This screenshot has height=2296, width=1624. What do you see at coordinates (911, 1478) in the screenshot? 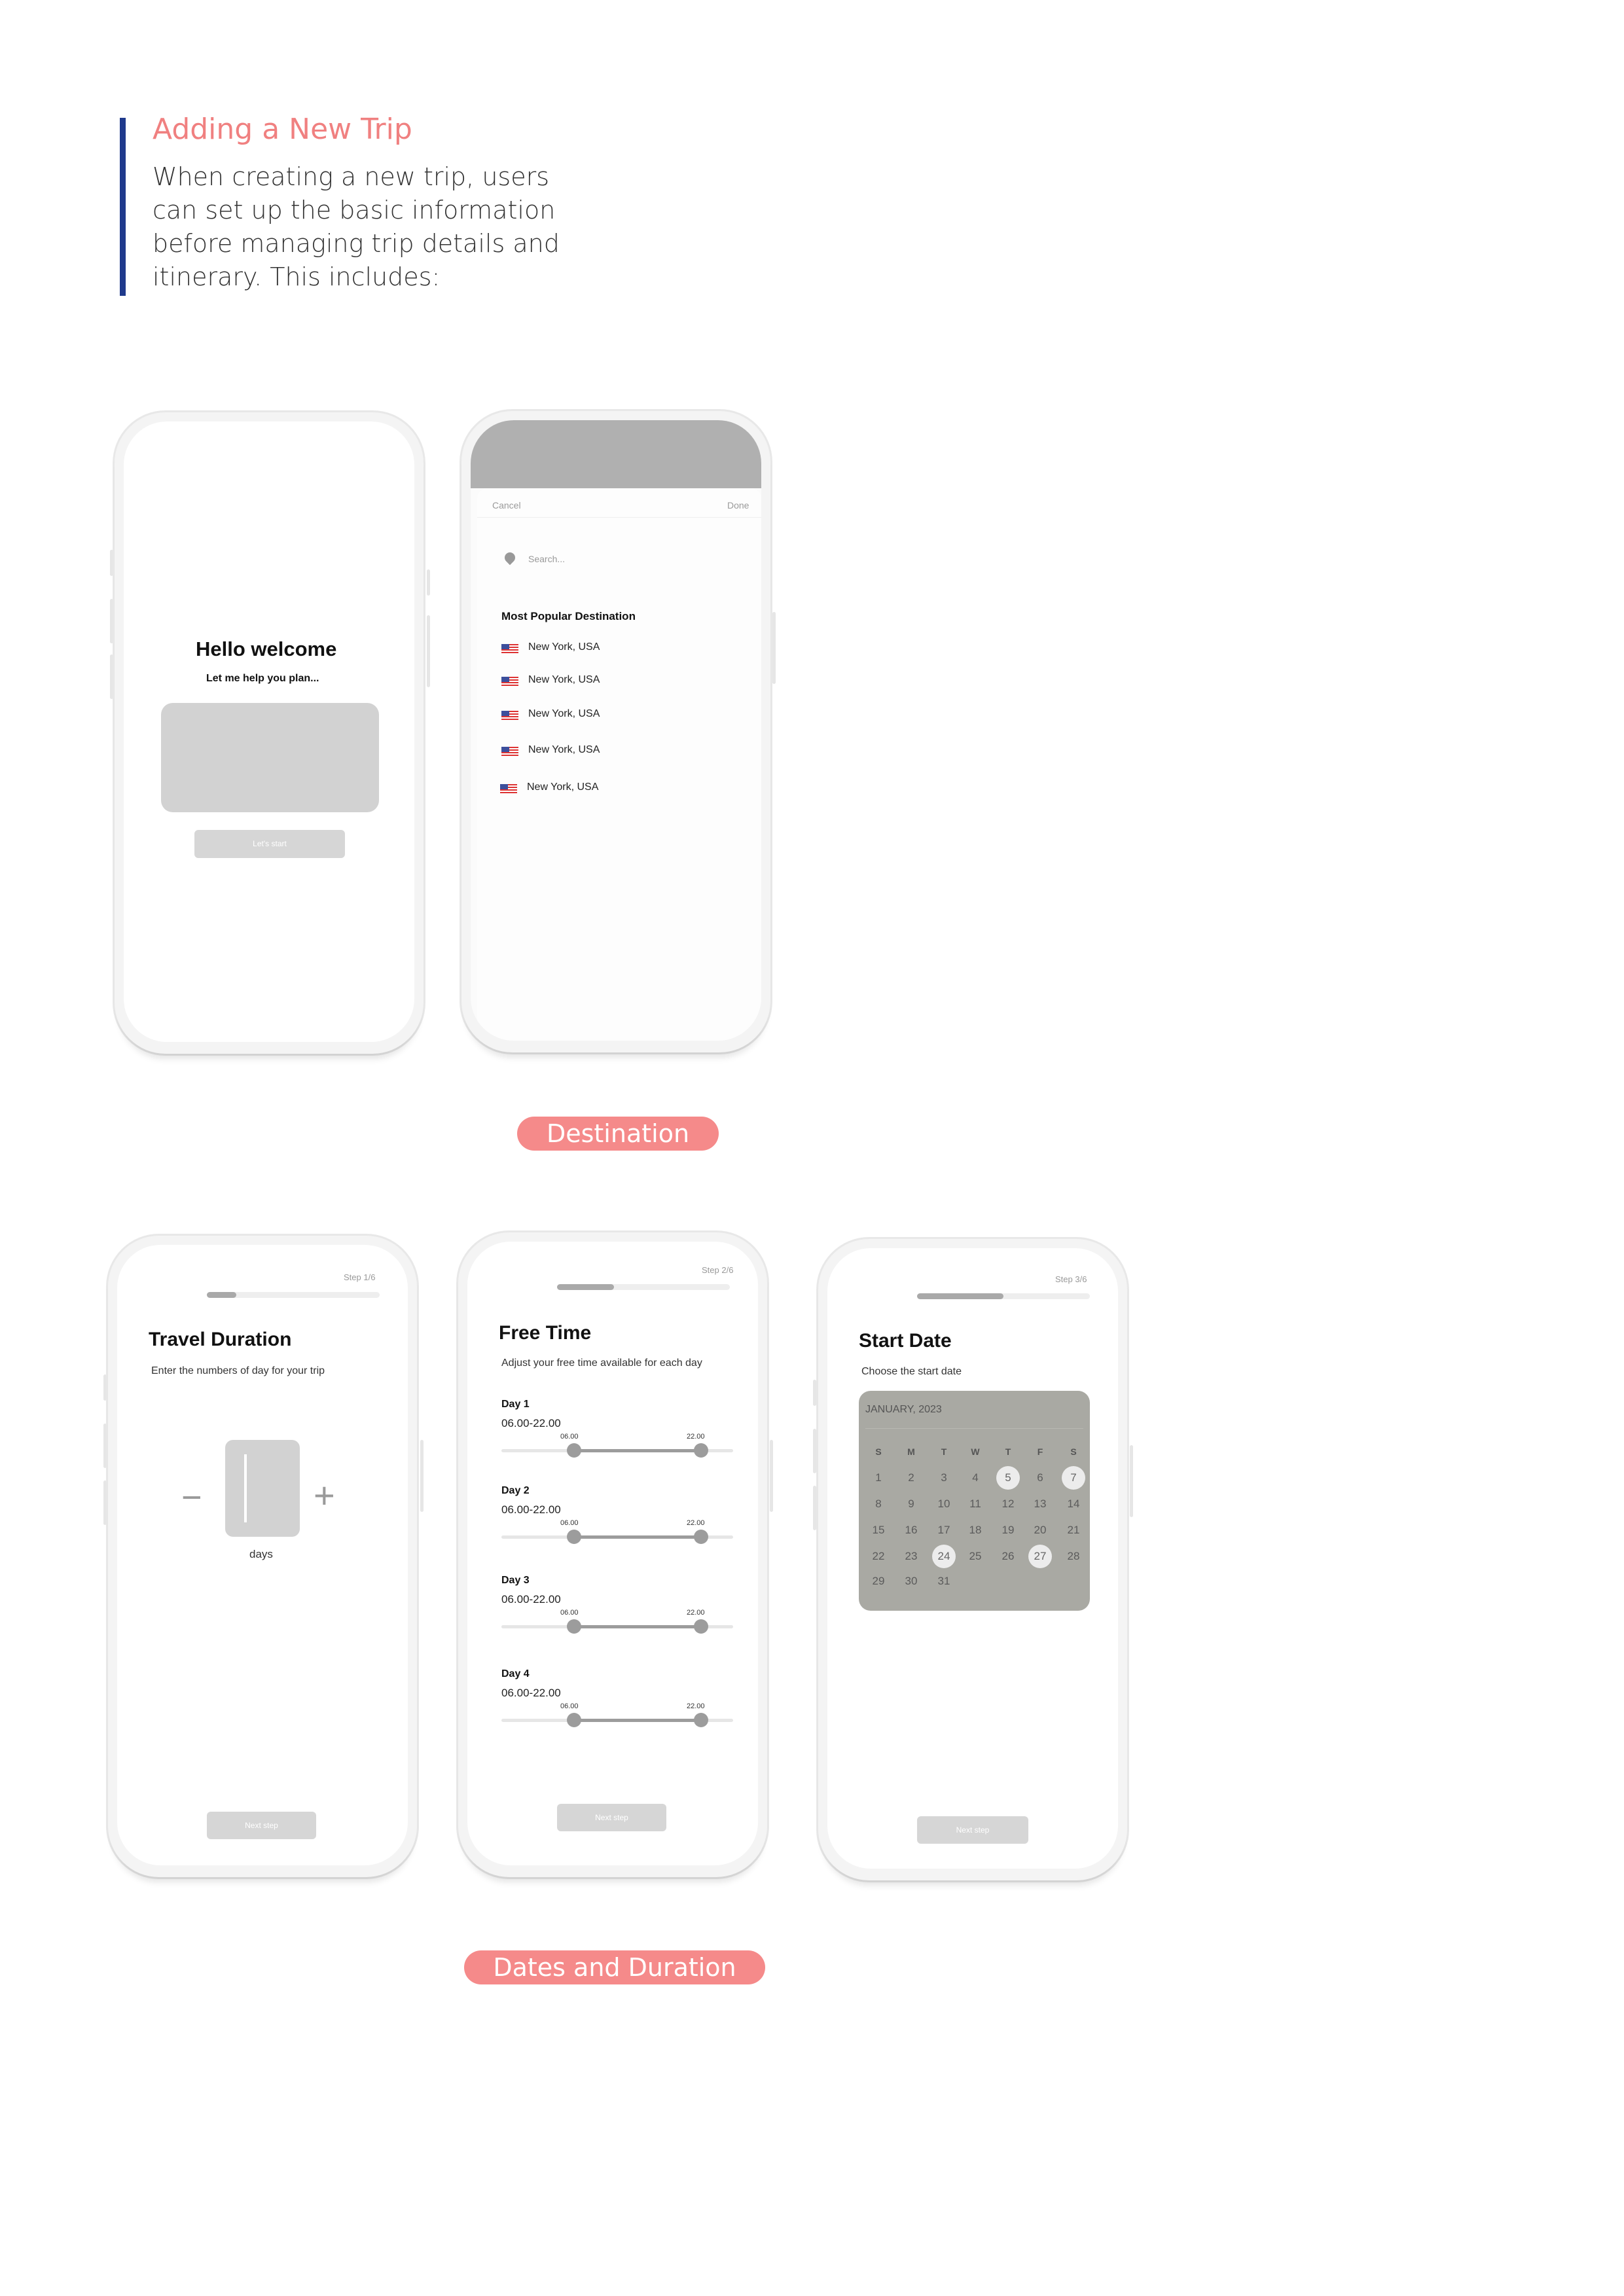
I see `calendar-day: 2` at bounding box center [911, 1478].